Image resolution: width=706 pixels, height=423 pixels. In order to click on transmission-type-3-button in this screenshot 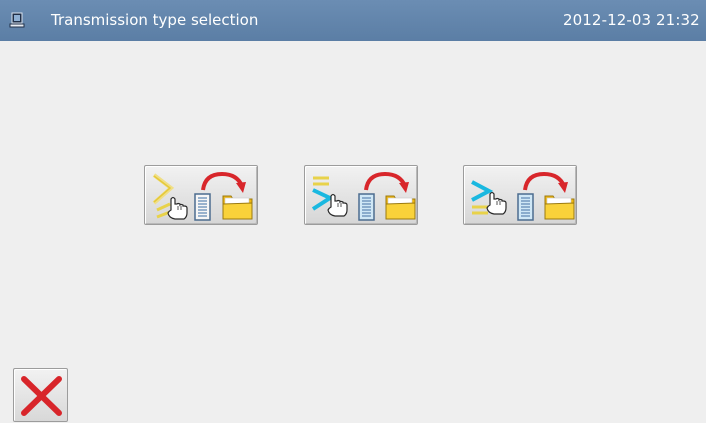, I will do `click(520, 195)`.